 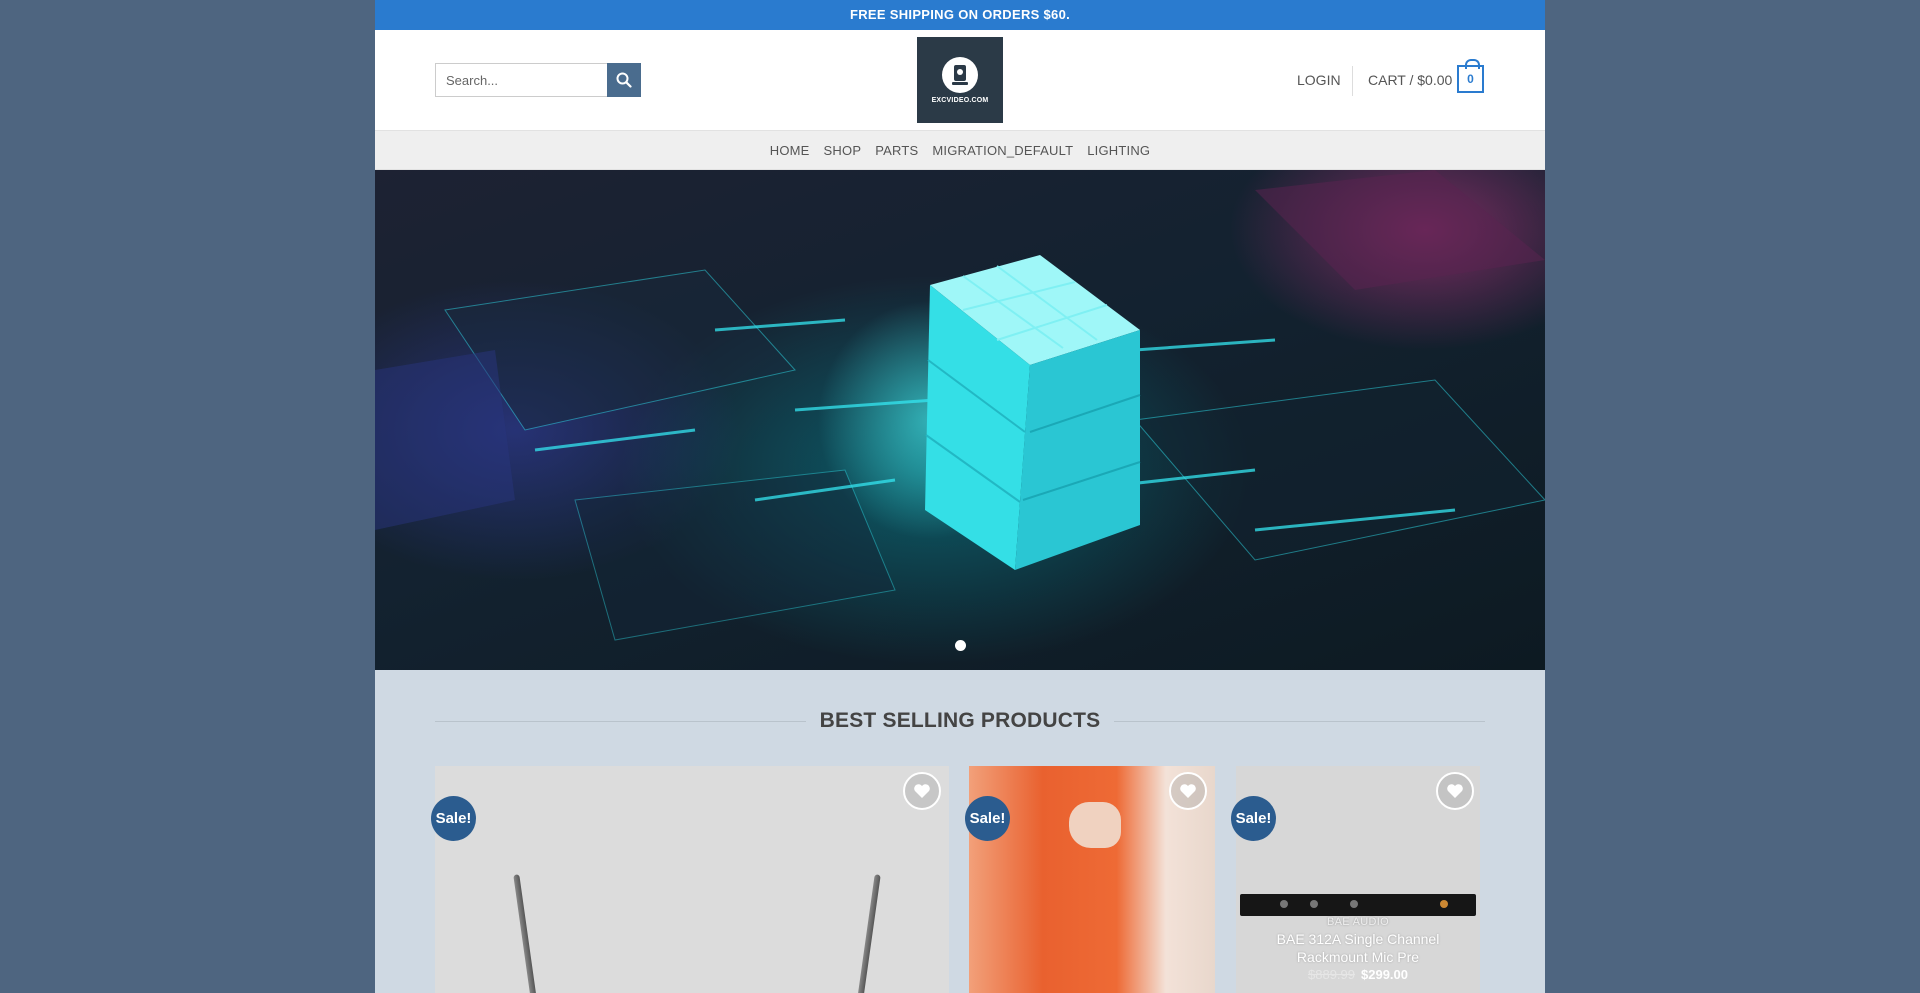 What do you see at coordinates (1410, 80) in the screenshot?
I see `cart-link: CART / $0.00` at bounding box center [1410, 80].